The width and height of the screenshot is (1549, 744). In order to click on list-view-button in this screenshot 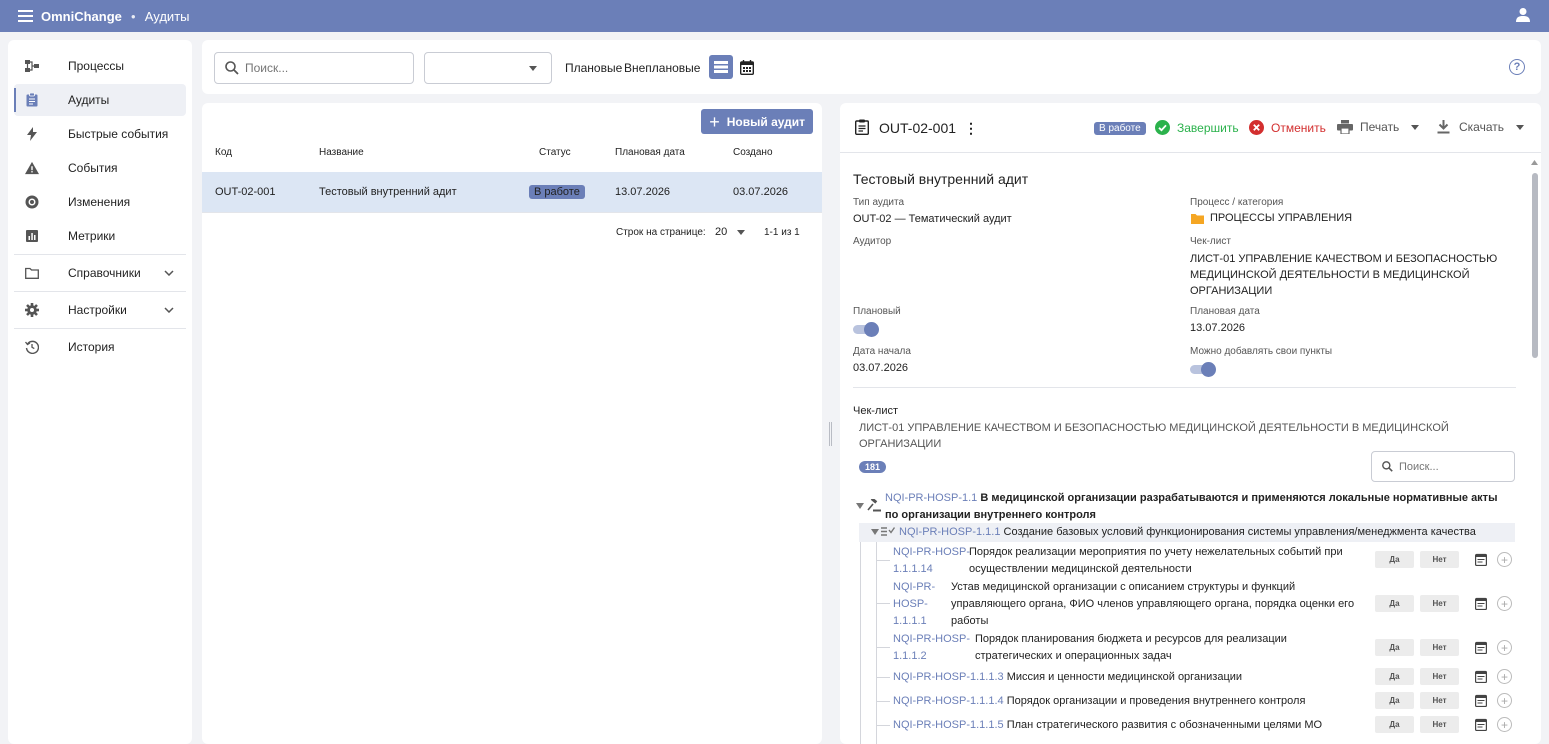, I will do `click(721, 67)`.